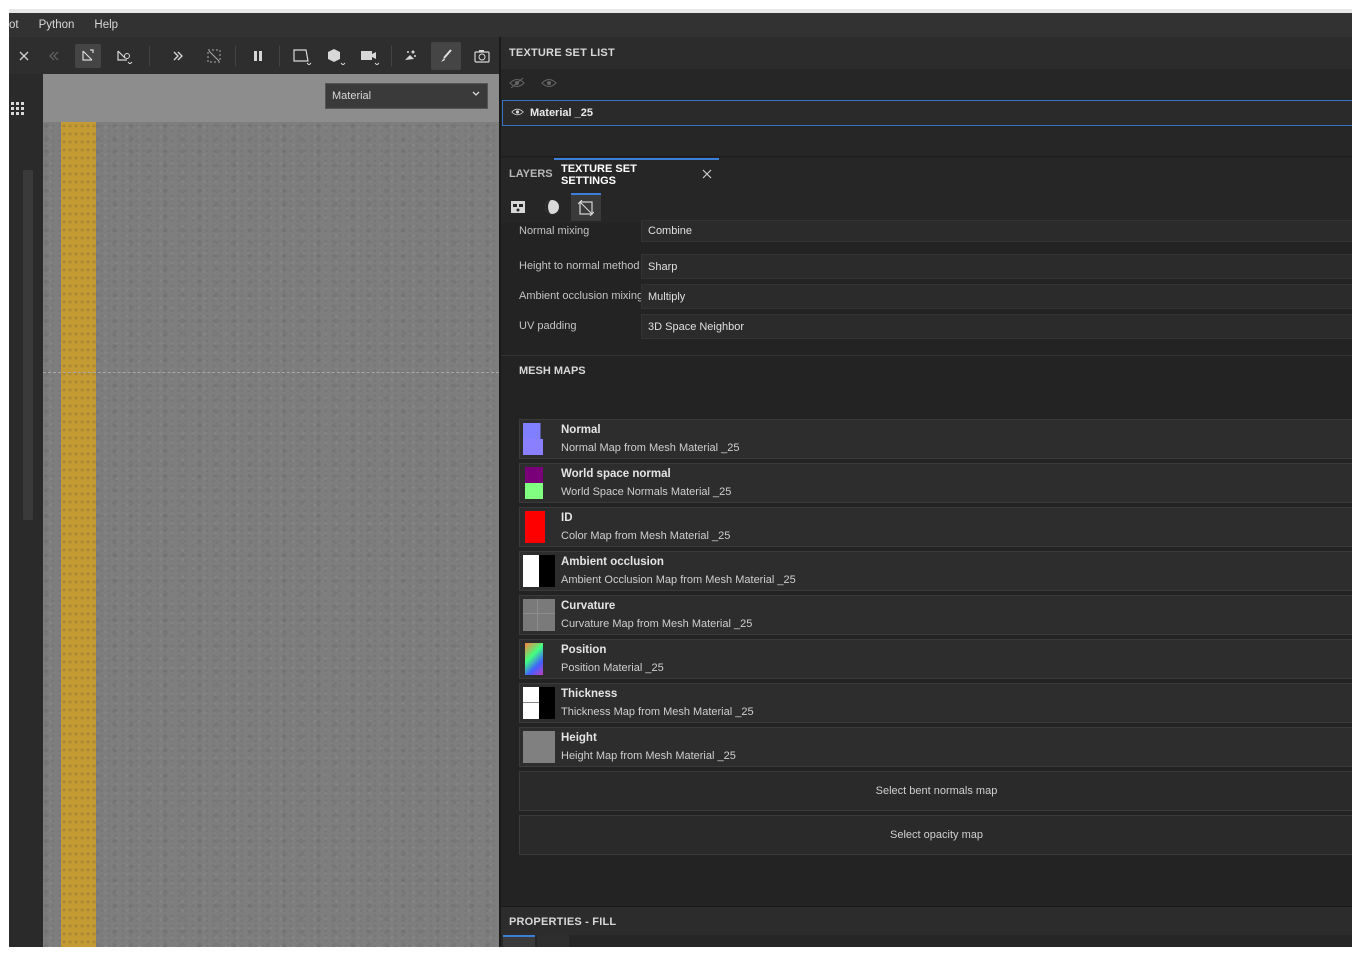  I want to click on world-normal-thumbnail, so click(539, 483).